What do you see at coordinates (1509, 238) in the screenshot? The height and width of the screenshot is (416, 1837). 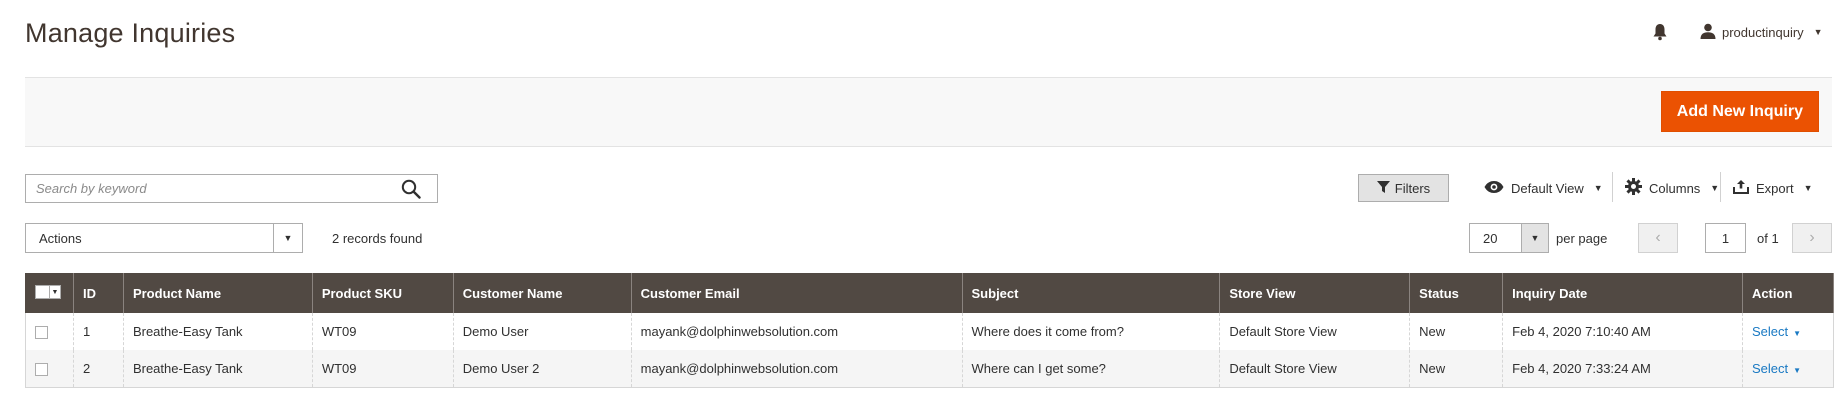 I see `per-page-select: 20 ▼` at bounding box center [1509, 238].